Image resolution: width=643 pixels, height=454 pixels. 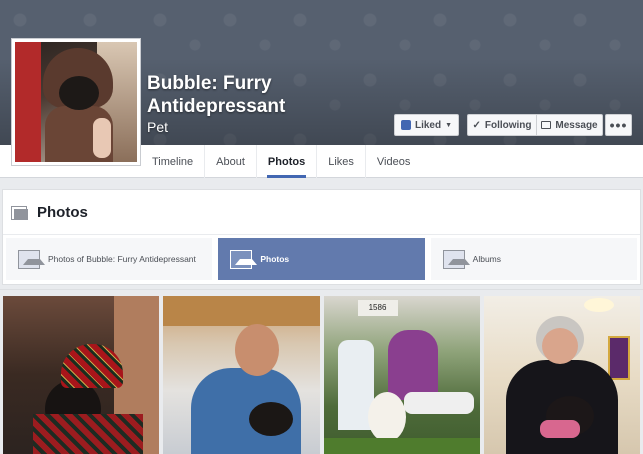 What do you see at coordinates (271, 419) in the screenshot?
I see `dog` at bounding box center [271, 419].